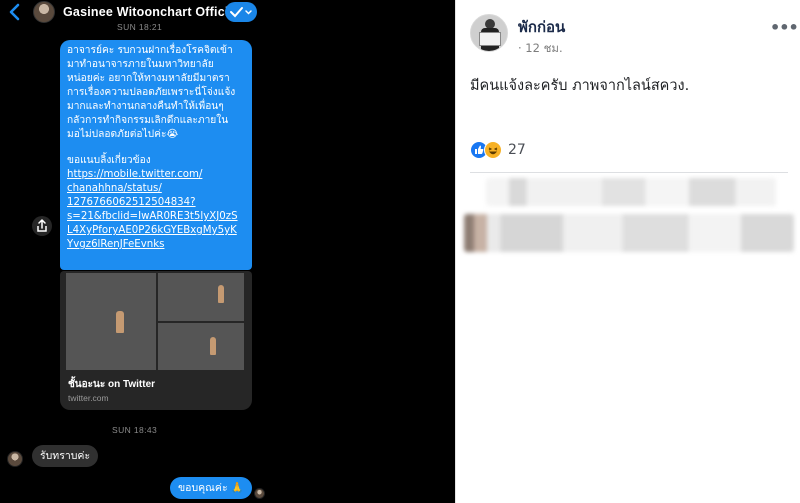  I want to click on link-card-title: ชั้นอะนะ on Twitter, so click(112, 384).